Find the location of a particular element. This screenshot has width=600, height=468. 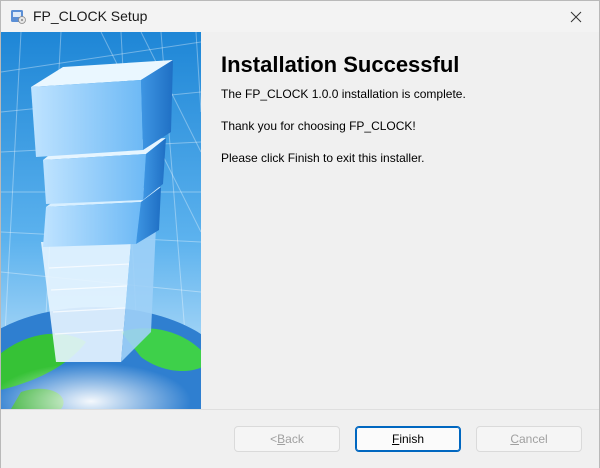

cancel-button: Cancel is located at coordinates (529, 439).